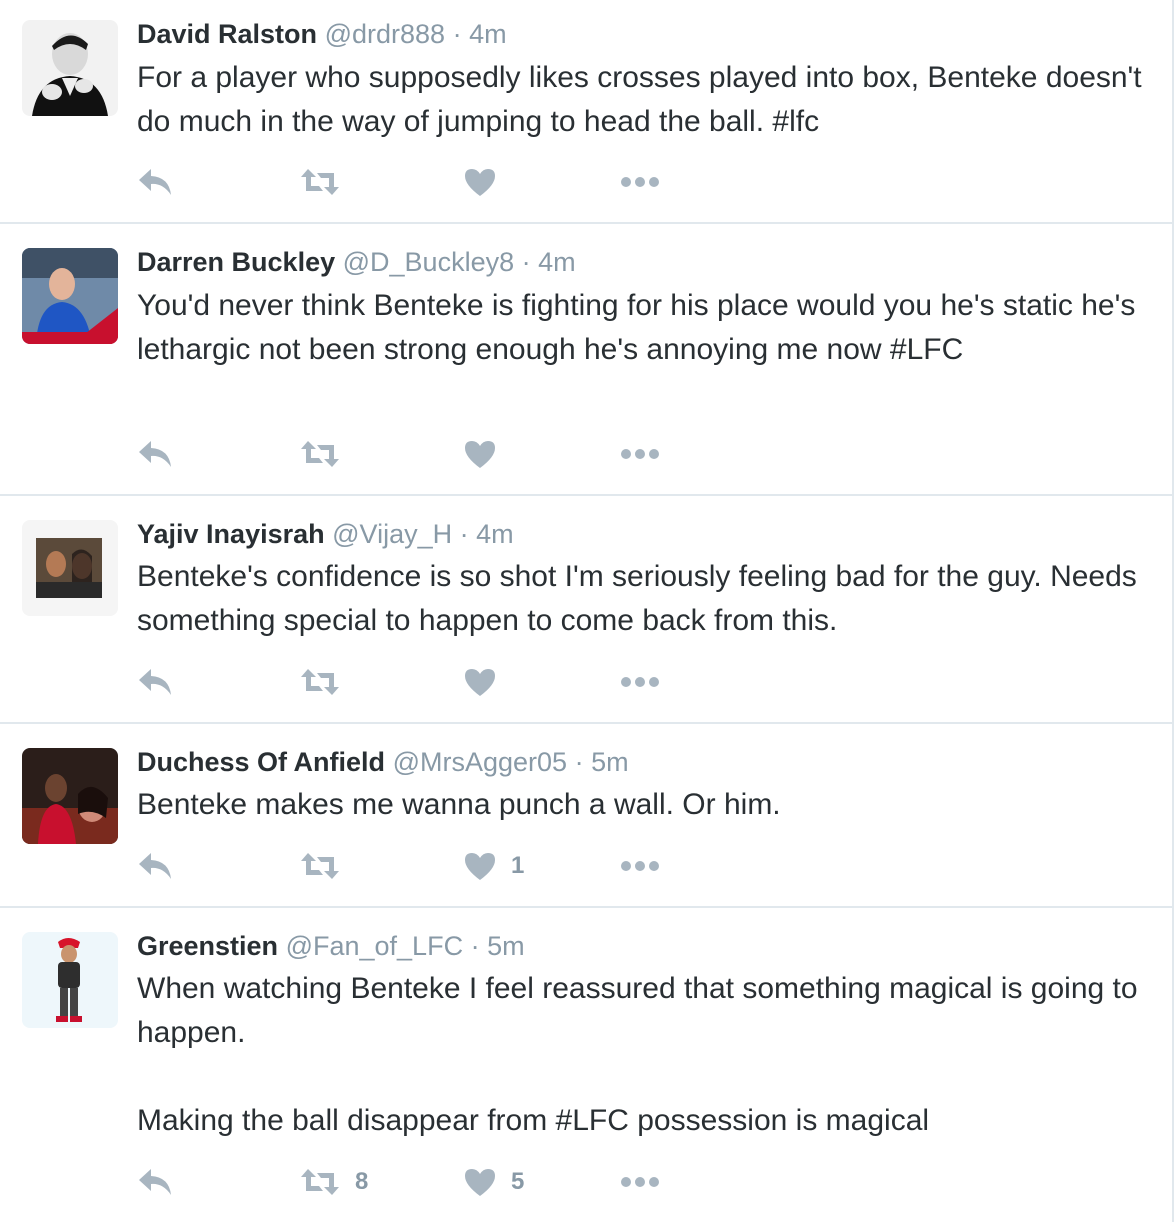 Image resolution: width=1174 pixels, height=1222 pixels. What do you see at coordinates (231, 534) in the screenshot?
I see `author-name: Yajiv Inayisrah` at bounding box center [231, 534].